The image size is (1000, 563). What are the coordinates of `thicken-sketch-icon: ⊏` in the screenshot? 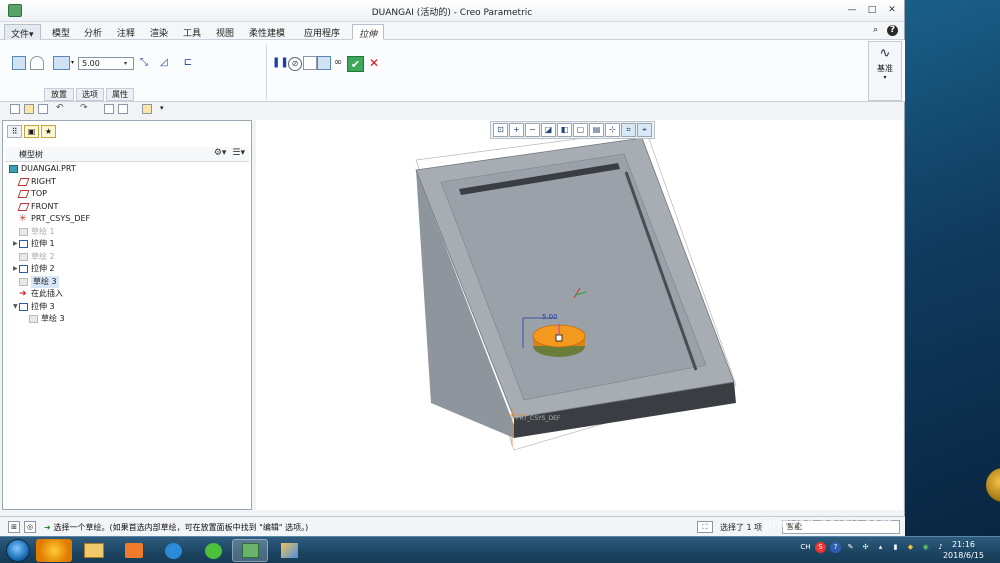 It's located at (188, 63).